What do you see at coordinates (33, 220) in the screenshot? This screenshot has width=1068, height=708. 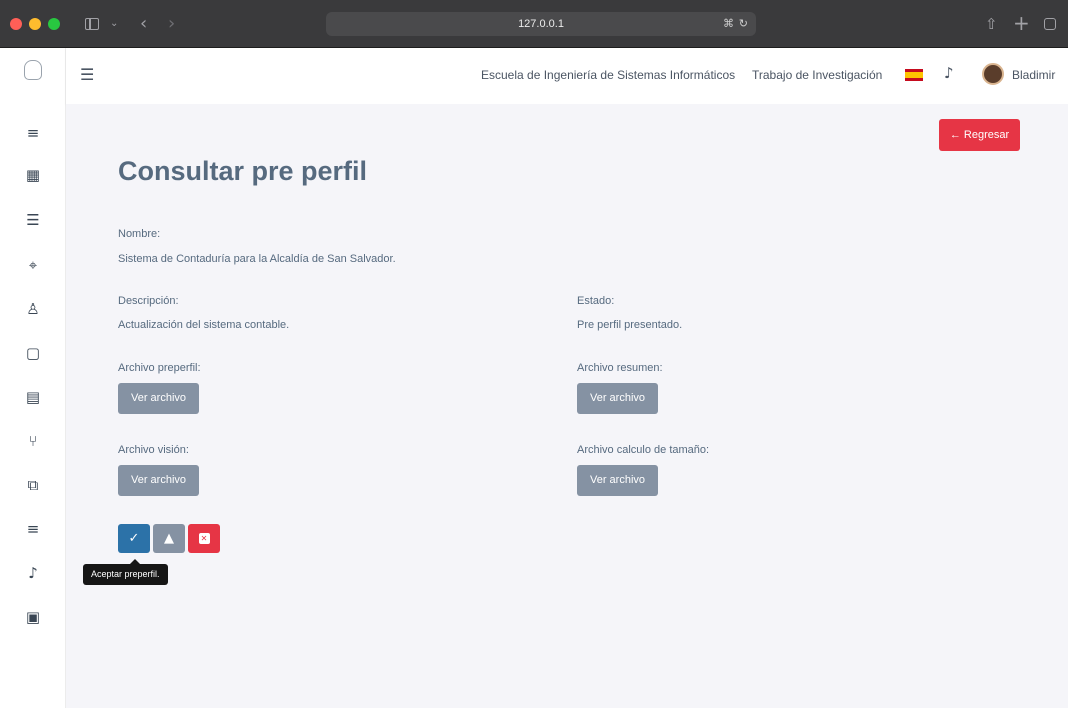 I see `layers-icon: ☰` at bounding box center [33, 220].